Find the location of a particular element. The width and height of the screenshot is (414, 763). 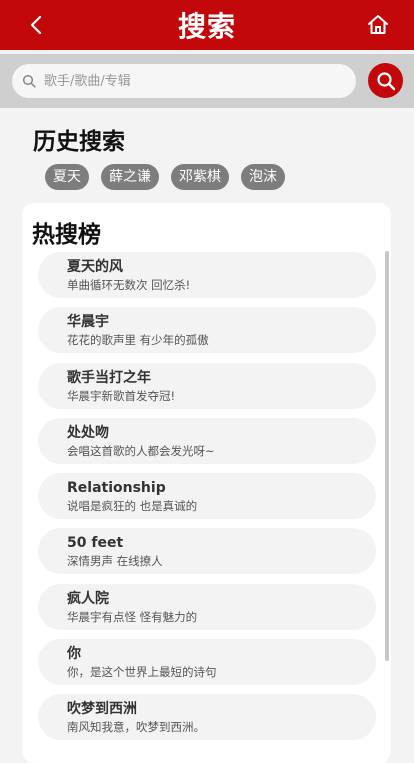

song-name: 夏天的风 is located at coordinates (95, 267).